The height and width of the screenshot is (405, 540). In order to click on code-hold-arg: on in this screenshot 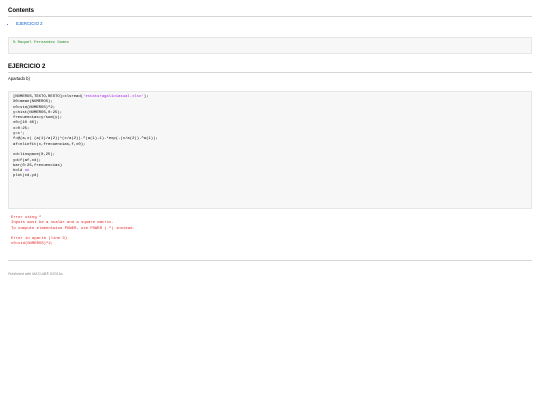, I will do `click(27, 171)`.